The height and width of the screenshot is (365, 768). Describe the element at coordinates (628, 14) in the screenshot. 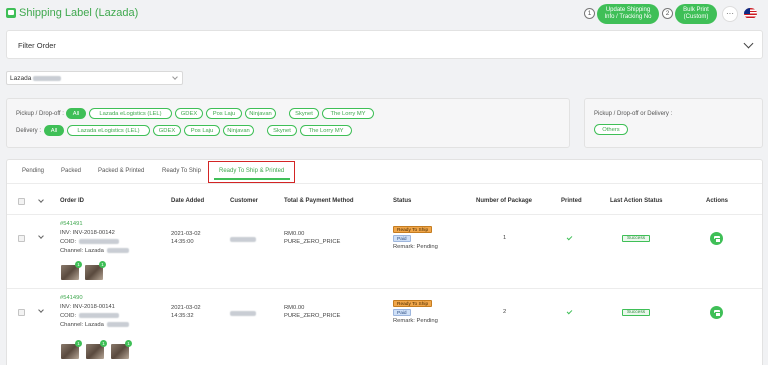

I see `update-shipping-button: Update Shipping Info / Tracking No` at that location.